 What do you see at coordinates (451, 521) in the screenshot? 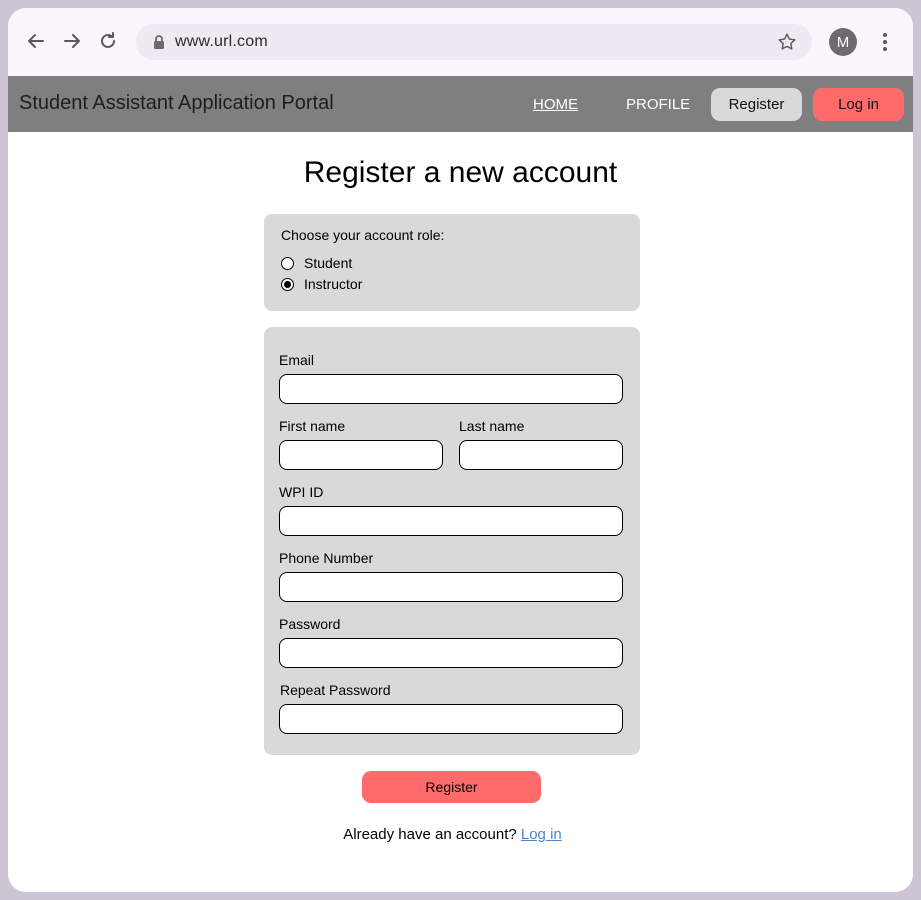
I see `wpi-id-field` at bounding box center [451, 521].